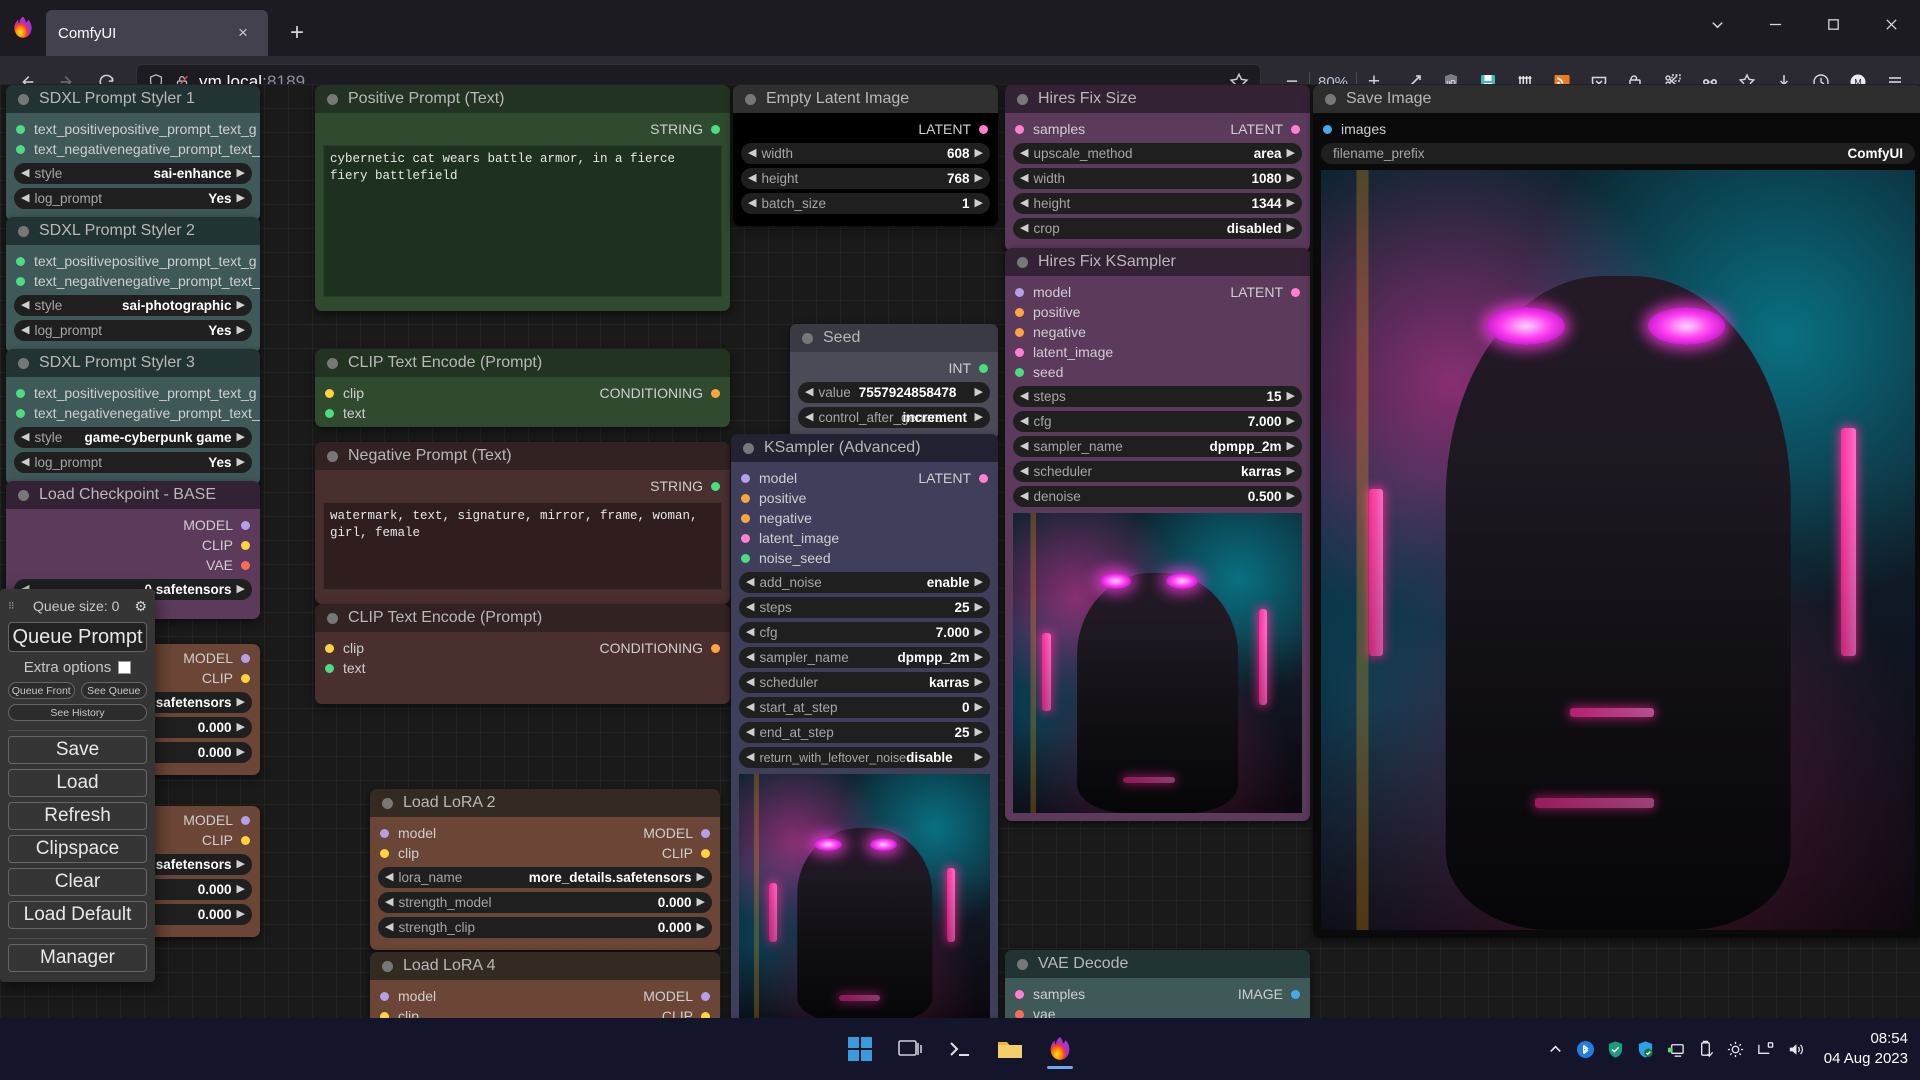  What do you see at coordinates (1891, 24) in the screenshot?
I see `close-window-button` at bounding box center [1891, 24].